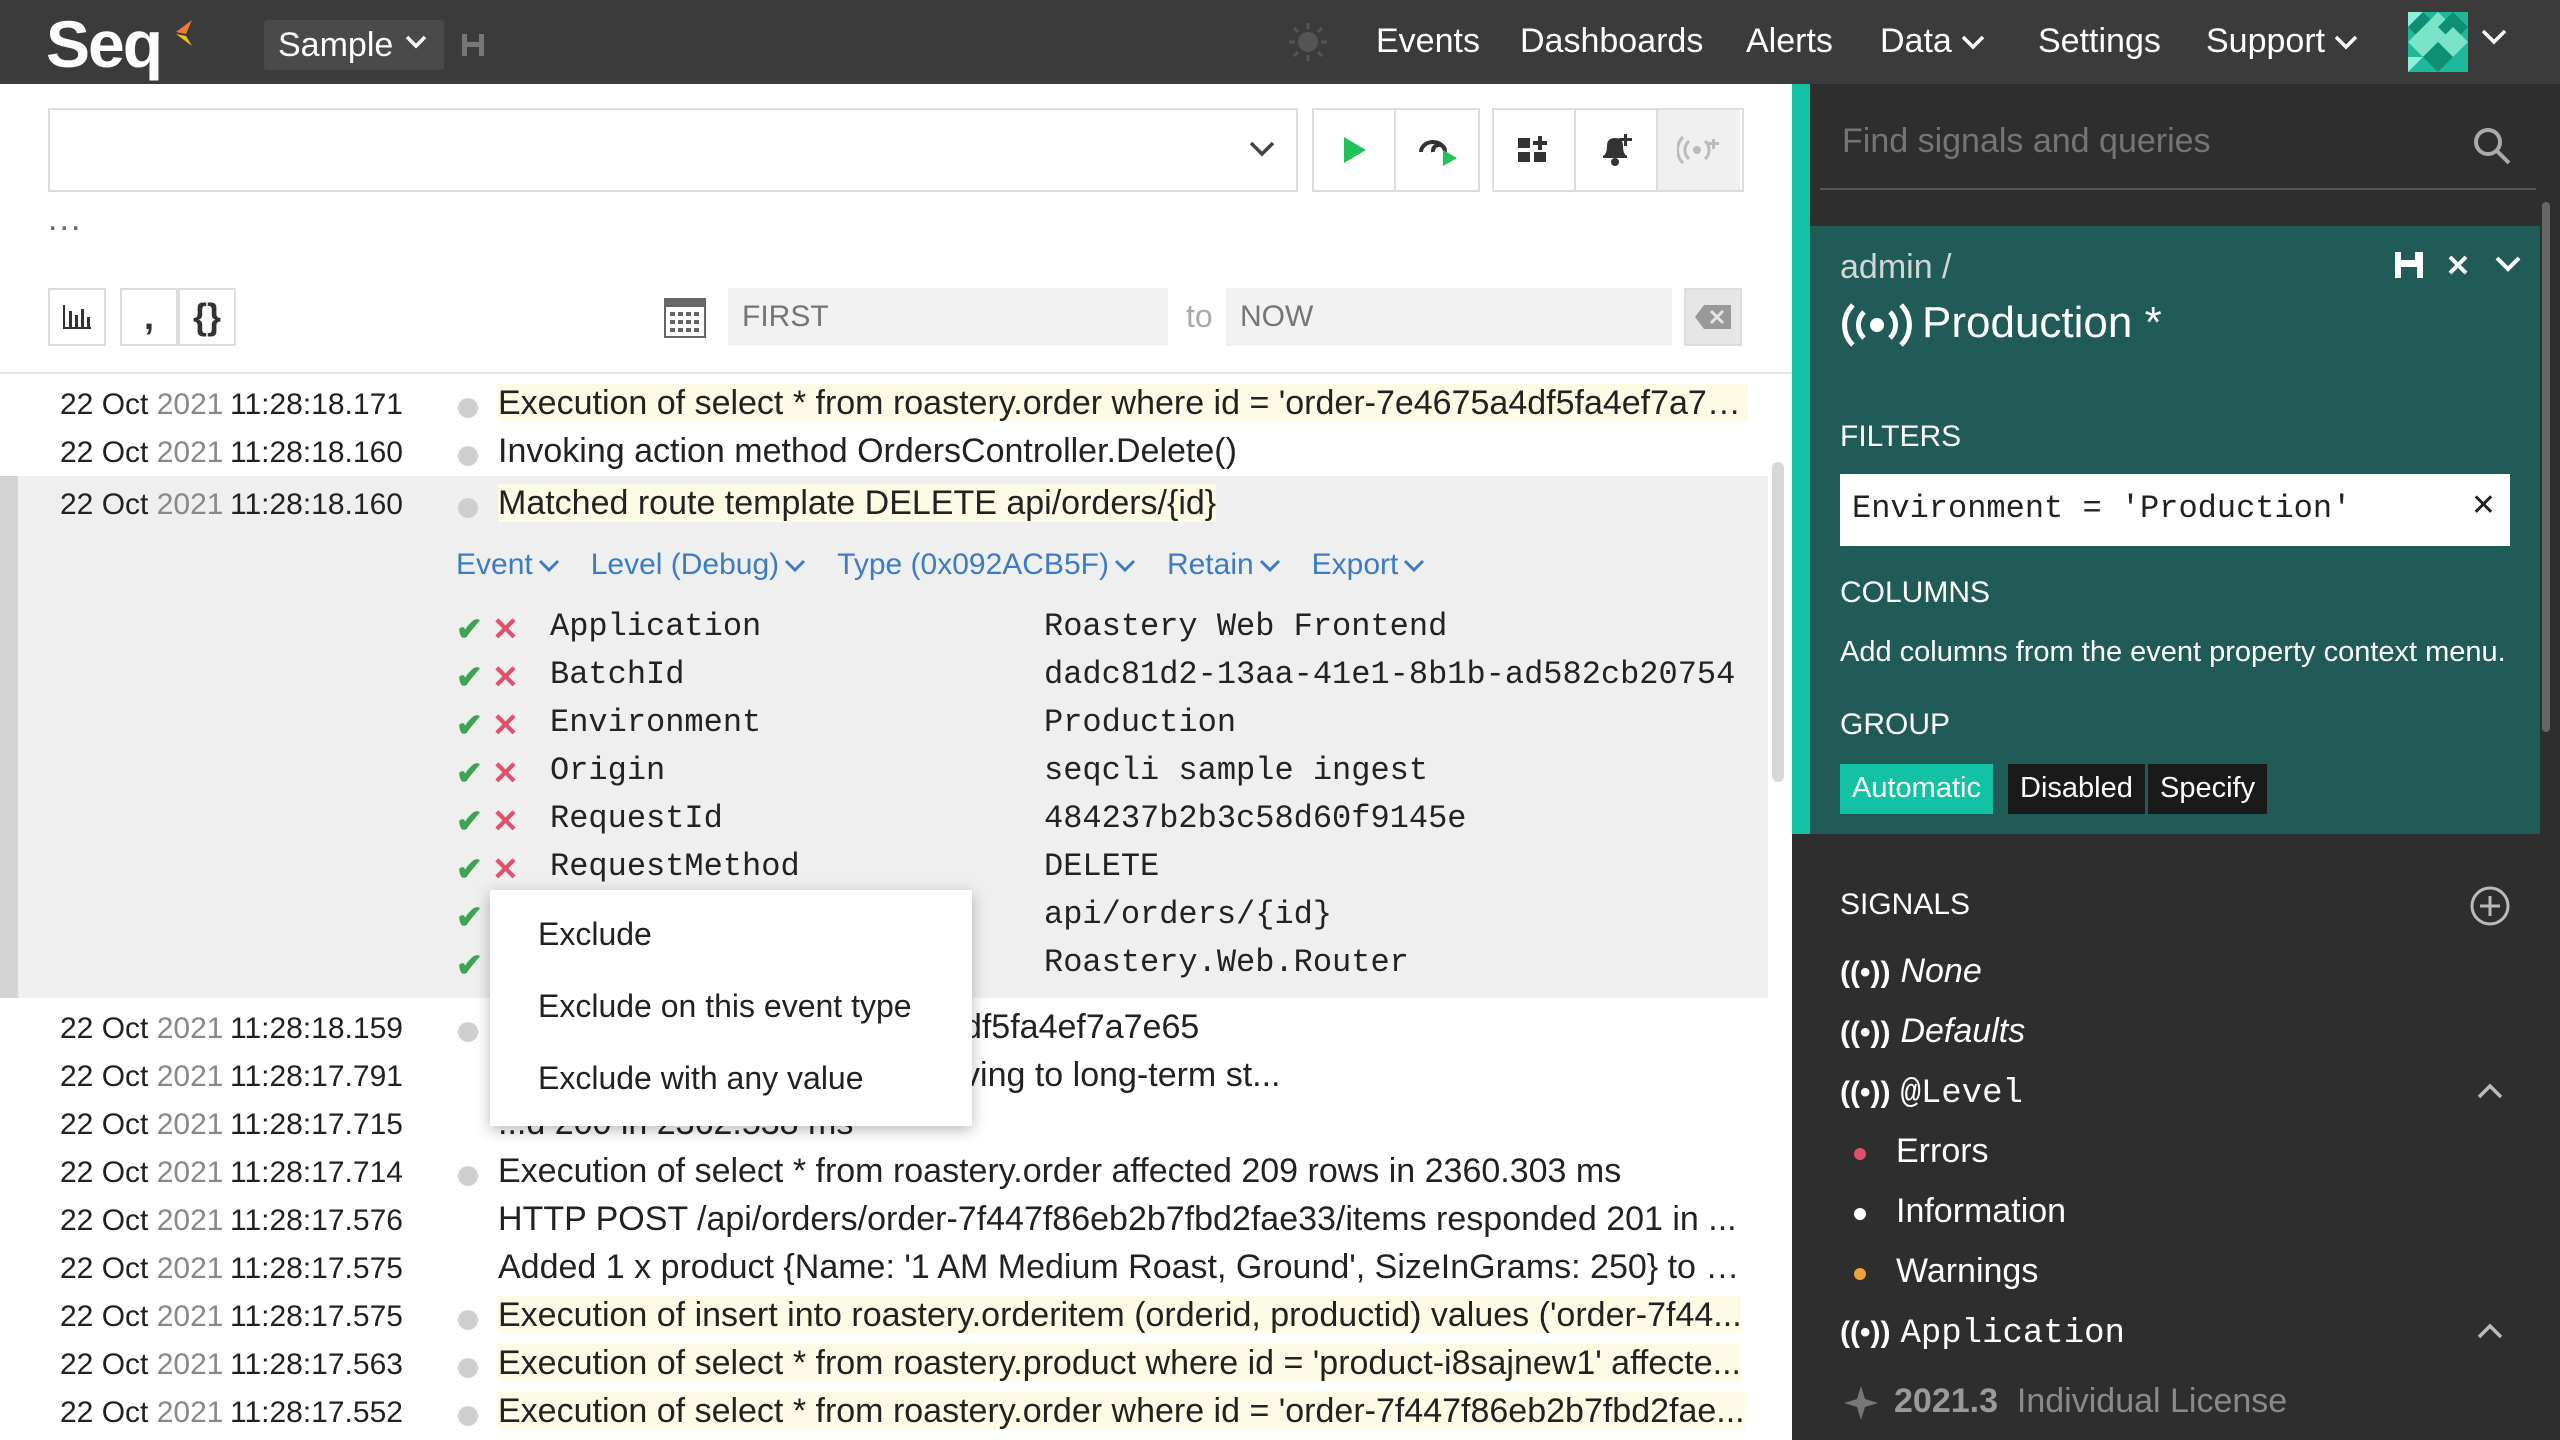  What do you see at coordinates (2546, 467) in the screenshot?
I see `panel-scrollbar` at bounding box center [2546, 467].